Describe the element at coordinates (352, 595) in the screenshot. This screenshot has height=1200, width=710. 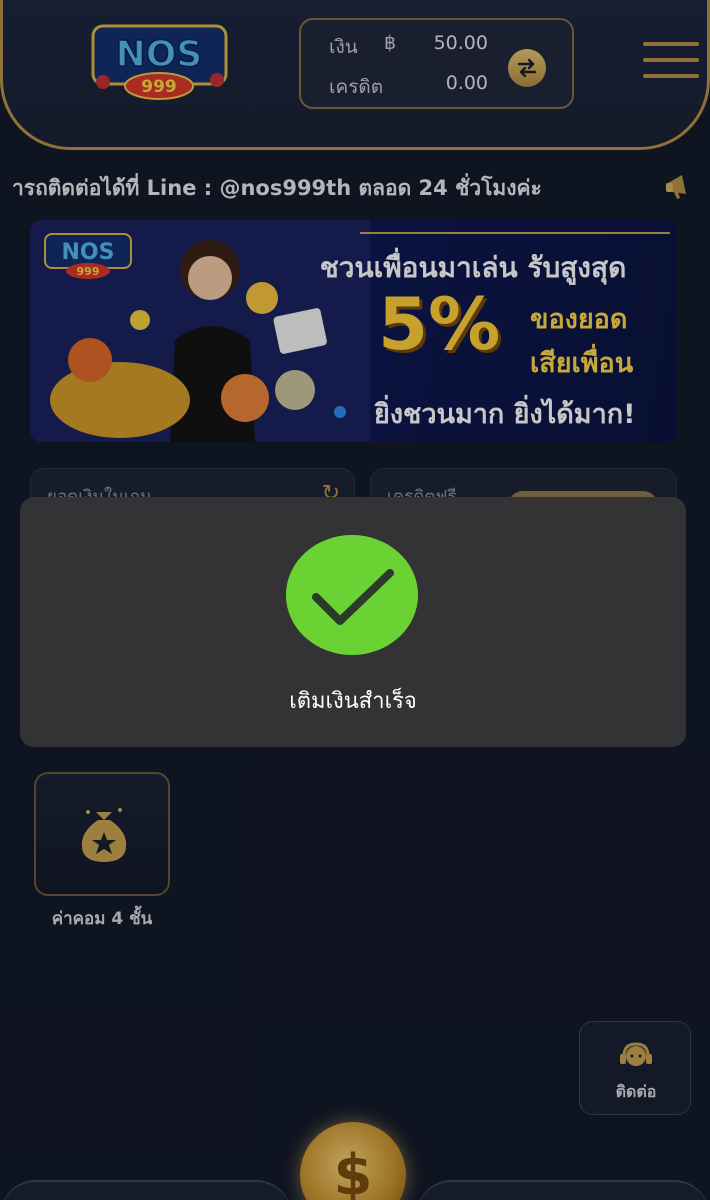
I see `check-icon` at that location.